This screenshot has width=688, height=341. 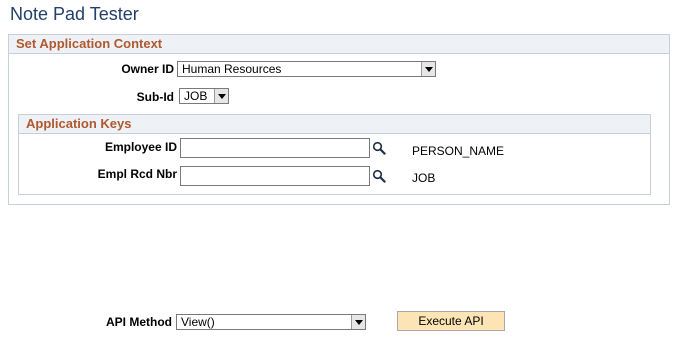 I want to click on api-method-select: View(), so click(x=271, y=322).